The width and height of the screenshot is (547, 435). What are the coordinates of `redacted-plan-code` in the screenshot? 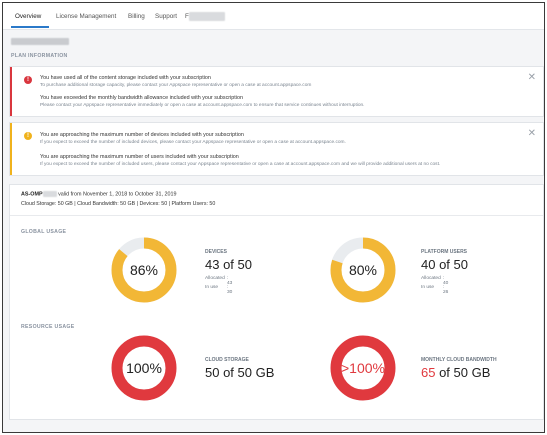 It's located at (49, 194).